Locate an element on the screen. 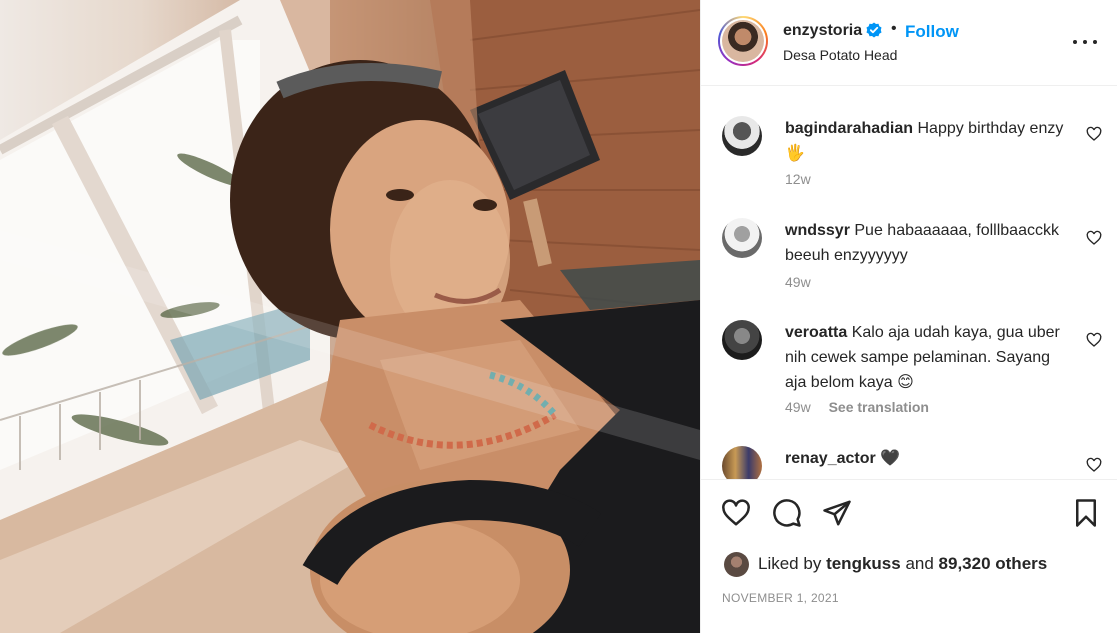  post-location: Desa Potato Head is located at coordinates (840, 55).